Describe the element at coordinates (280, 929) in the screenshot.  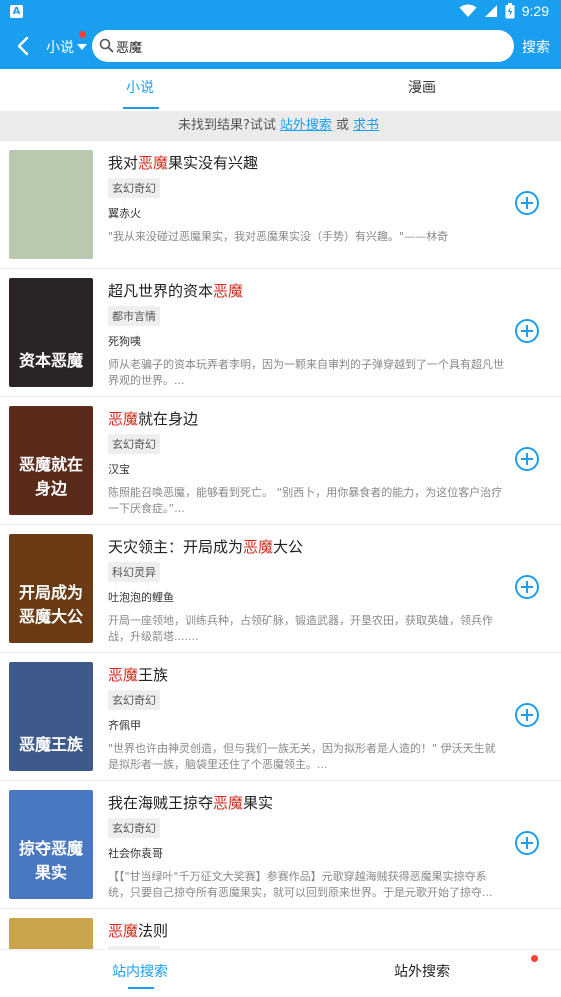
I see `book-list-item: 恶魔法则 玄幻奇幻` at that location.